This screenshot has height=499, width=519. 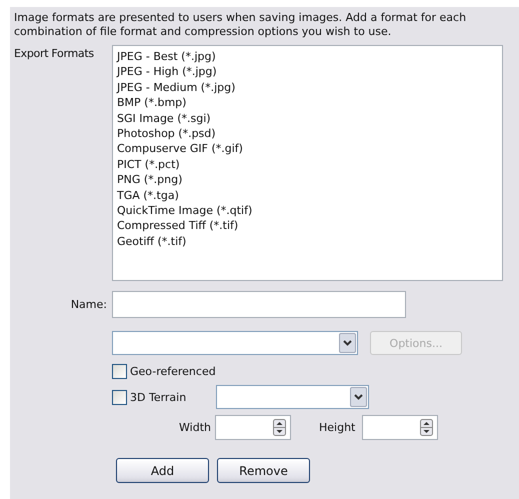 What do you see at coordinates (166, 56) in the screenshot?
I see `list-item: JPEG - Best (*.jpg)` at bounding box center [166, 56].